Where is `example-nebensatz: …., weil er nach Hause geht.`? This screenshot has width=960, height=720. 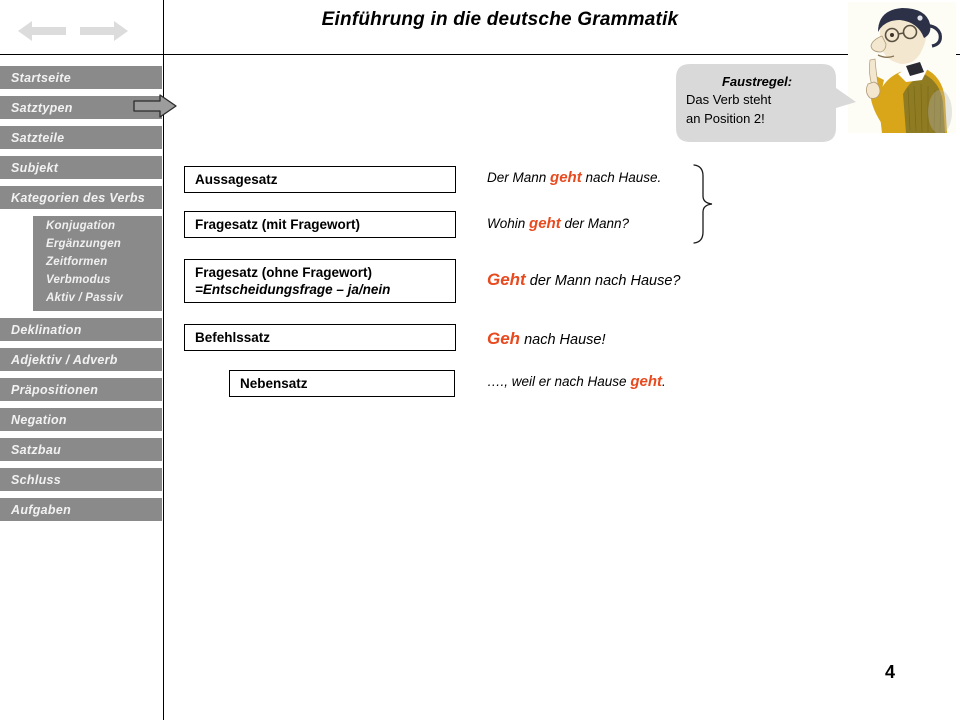 example-nebensatz: …., weil er nach Hause geht. is located at coordinates (576, 381).